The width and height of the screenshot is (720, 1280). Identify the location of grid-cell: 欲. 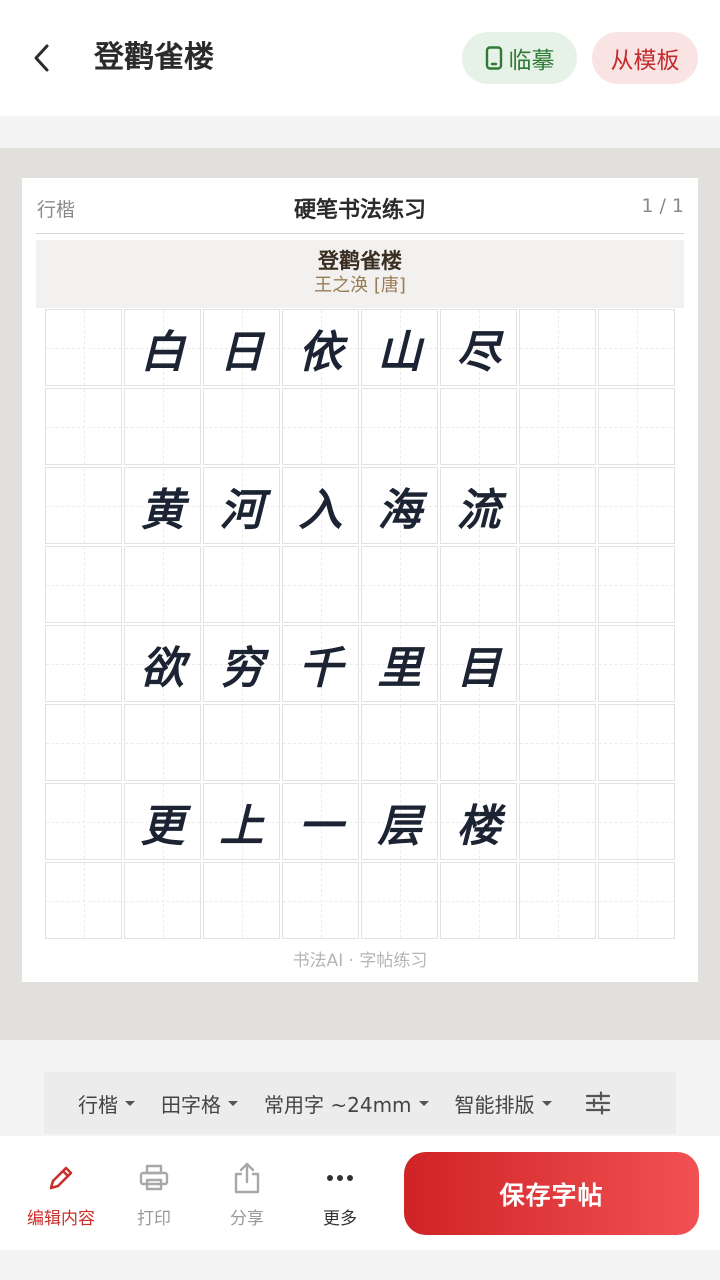
(162, 663).